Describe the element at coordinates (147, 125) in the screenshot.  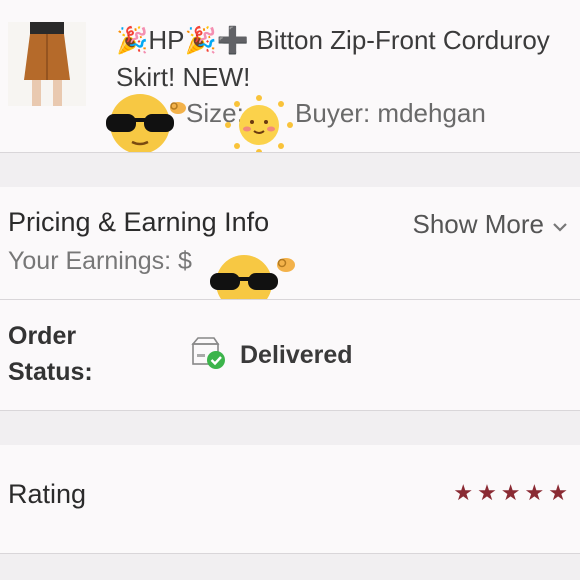
I see `sunglasses-emoji-icon` at that location.